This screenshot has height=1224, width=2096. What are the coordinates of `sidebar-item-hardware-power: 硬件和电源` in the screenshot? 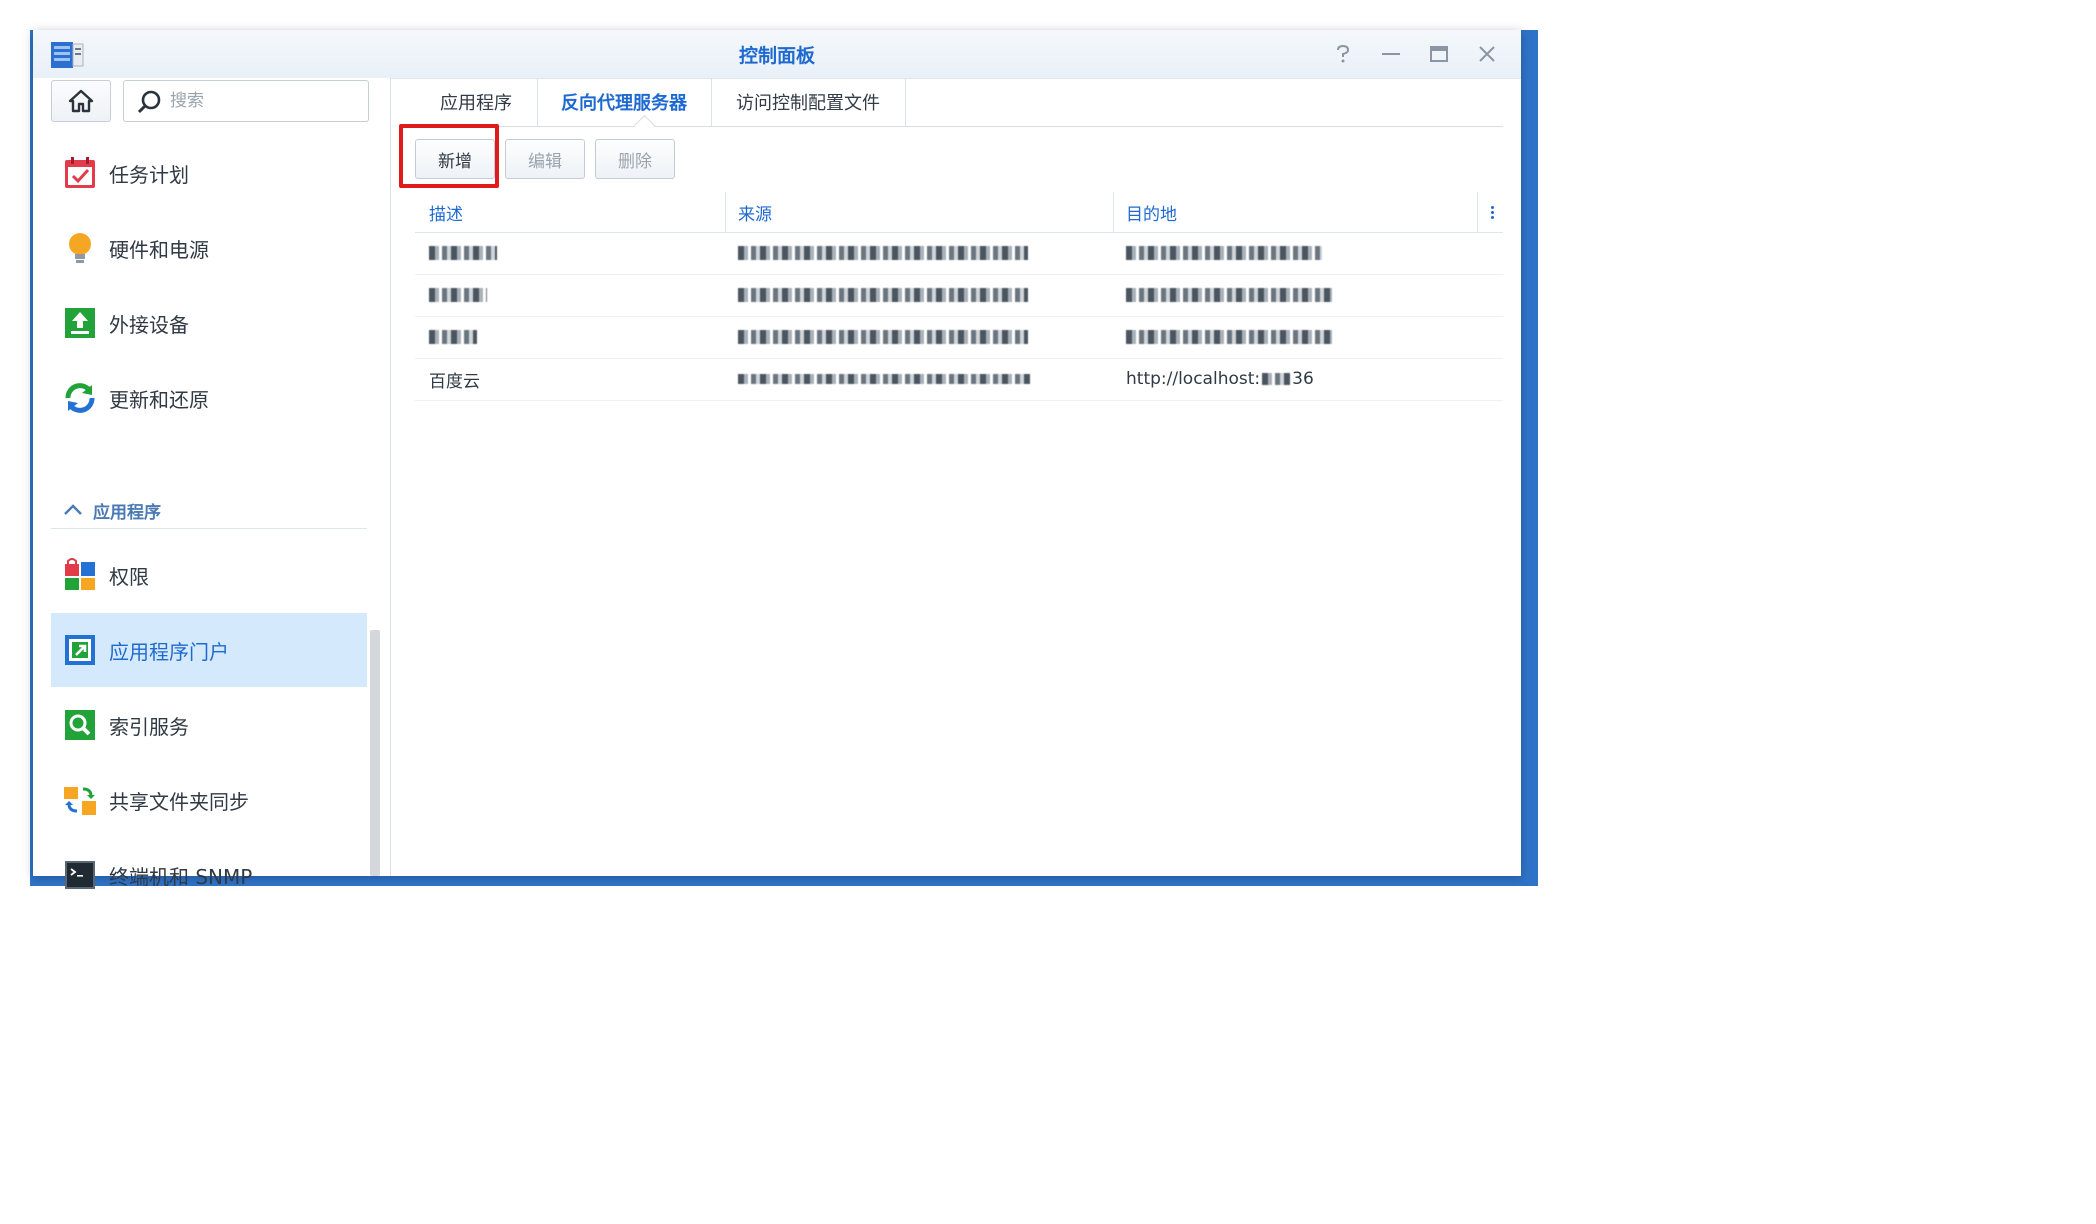 It's located at (209, 248).